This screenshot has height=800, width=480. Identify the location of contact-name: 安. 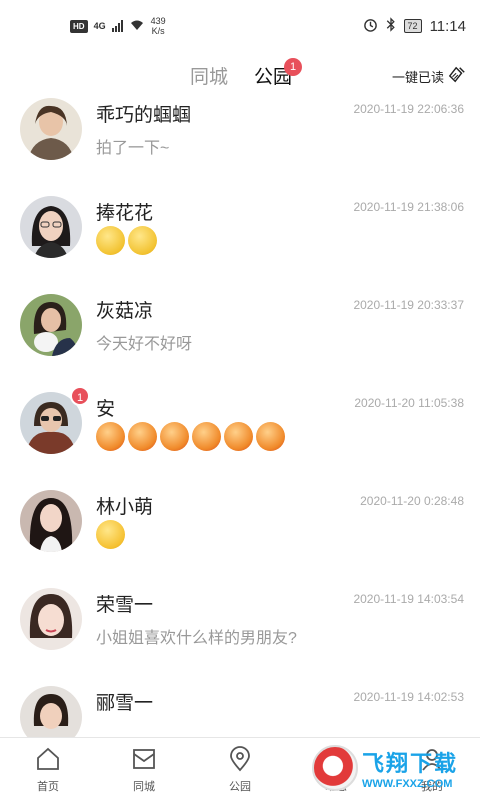
(106, 409).